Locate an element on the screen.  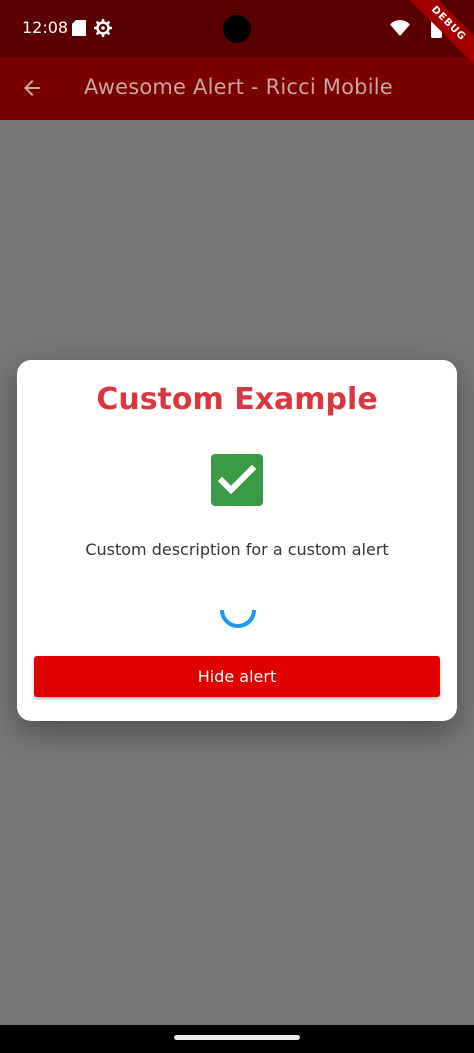
dialog-title: Custom Example is located at coordinates (237, 399).